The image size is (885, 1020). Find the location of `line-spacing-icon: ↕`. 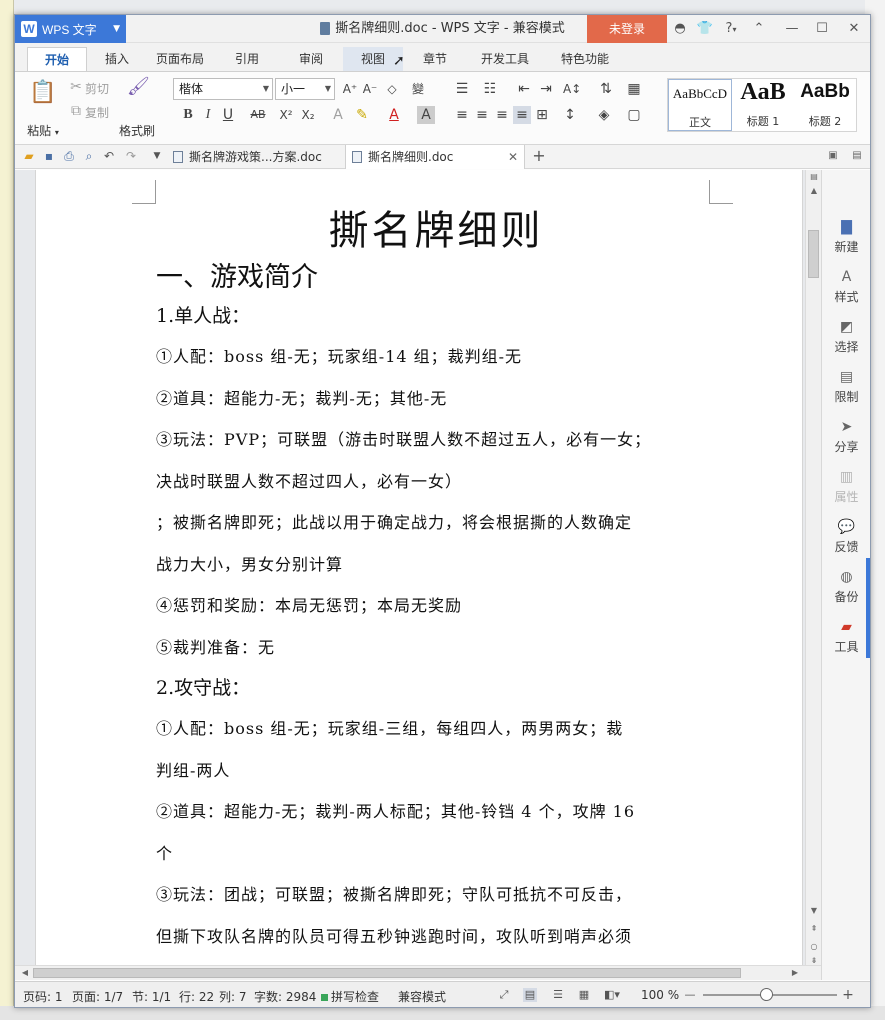

line-spacing-icon: ↕ is located at coordinates (570, 115).